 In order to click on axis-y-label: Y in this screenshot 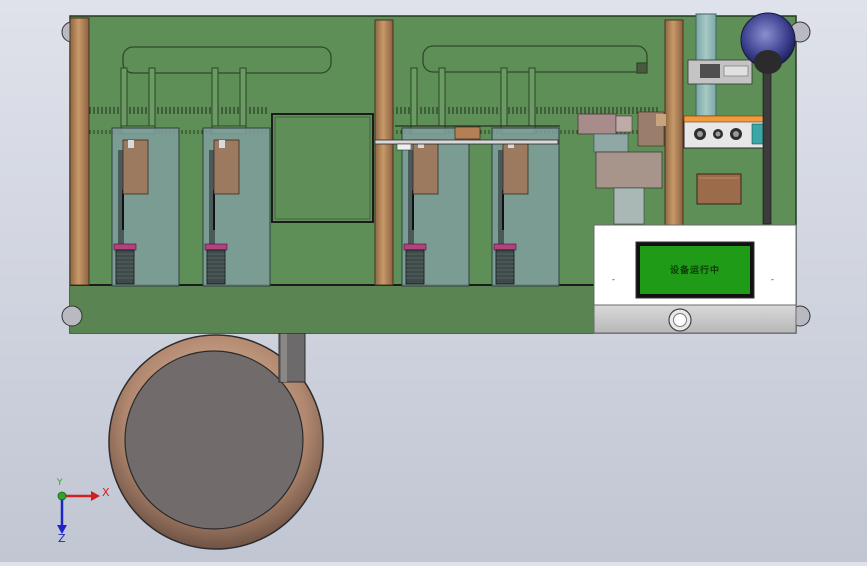, I will do `click(60, 483)`.